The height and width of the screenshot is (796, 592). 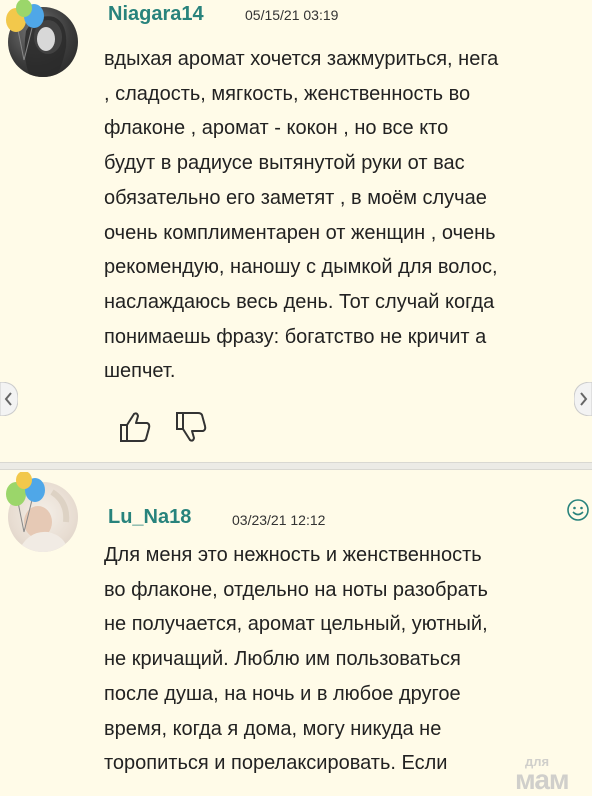 What do you see at coordinates (156, 14) in the screenshot?
I see `username: Niagara14` at bounding box center [156, 14].